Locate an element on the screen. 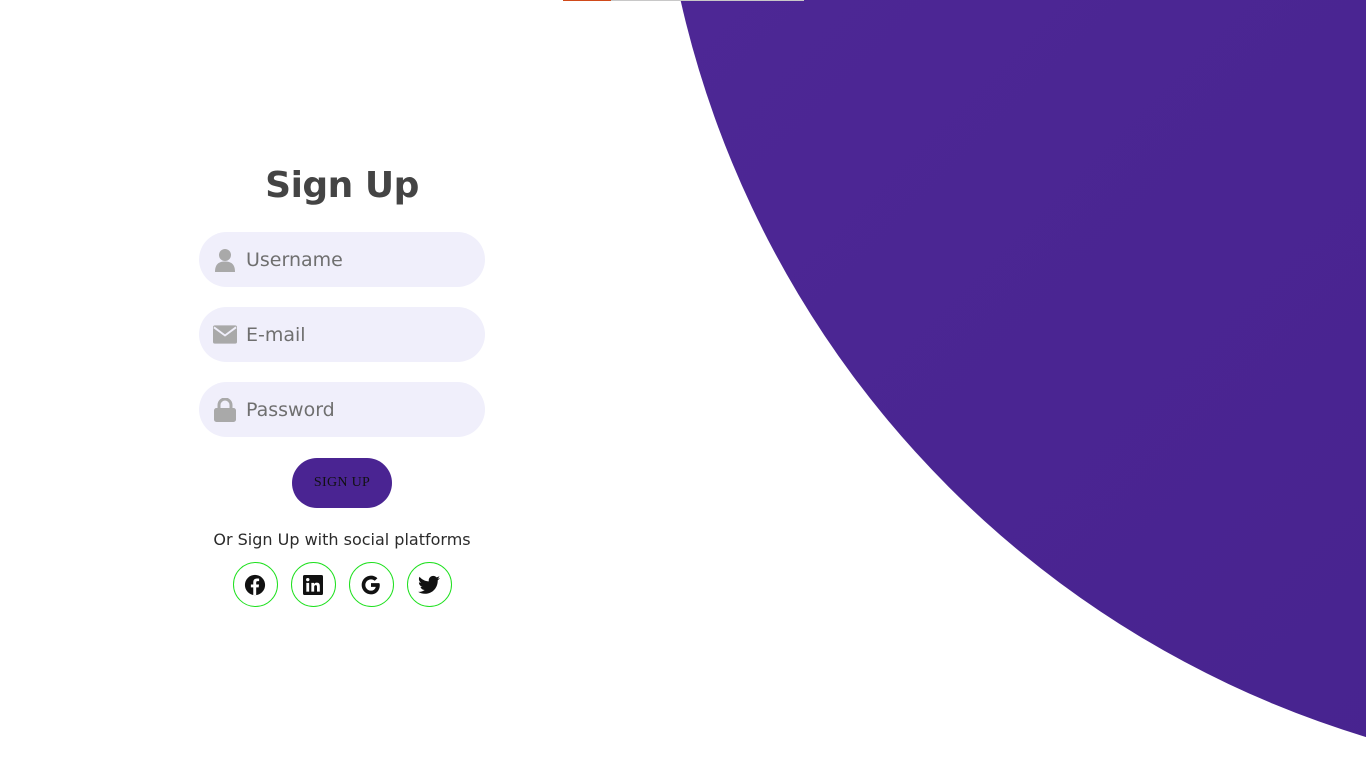 The width and height of the screenshot is (1366, 768). social-buttons is located at coordinates (342, 584).